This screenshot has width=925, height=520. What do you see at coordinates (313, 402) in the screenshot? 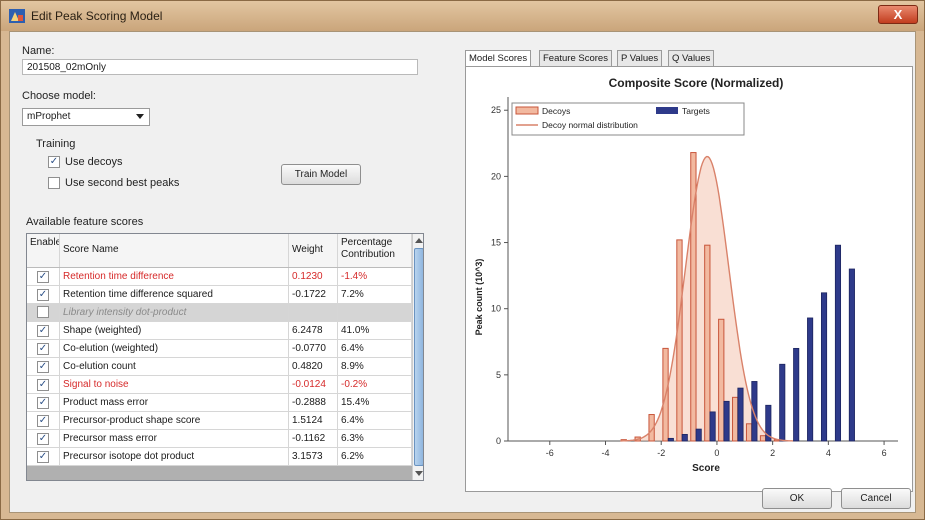
I see `weight-cell: -0.2888` at bounding box center [313, 402].